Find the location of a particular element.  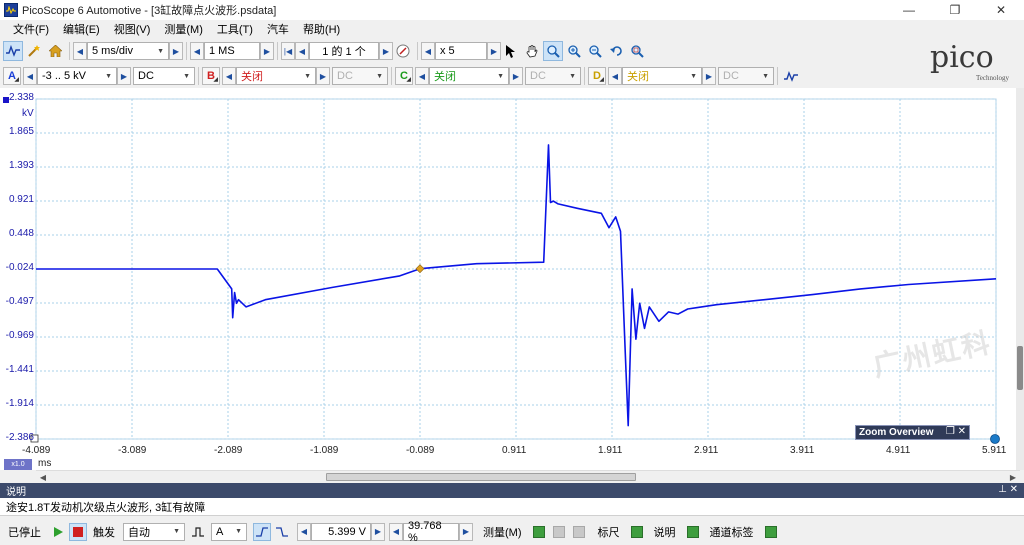

ruler-label: 标尺 is located at coordinates (609, 532).